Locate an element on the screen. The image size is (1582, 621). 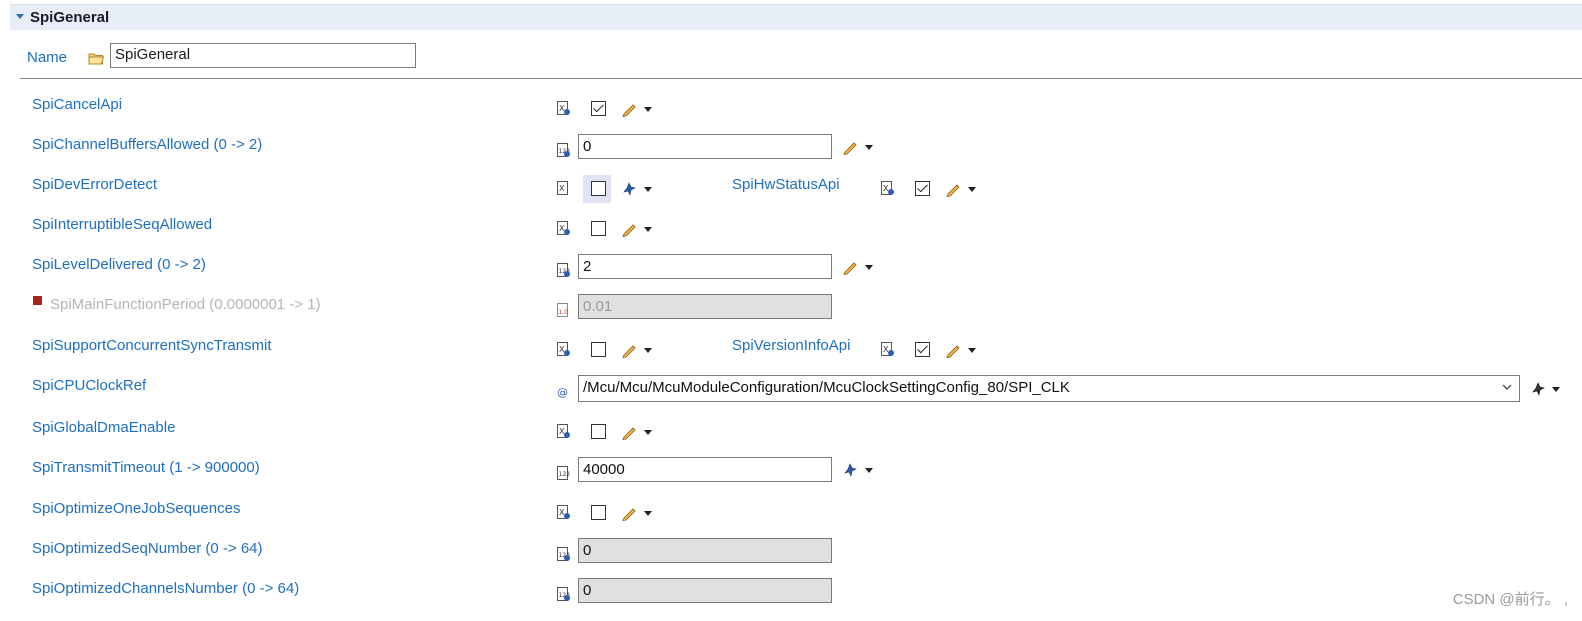
collapse-arrow-icon is located at coordinates (20, 16).